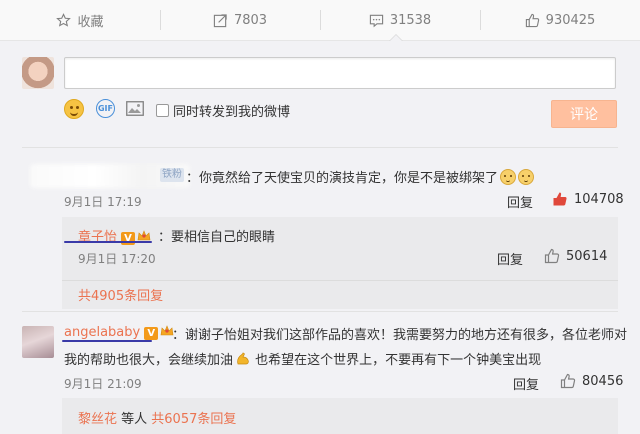 The image size is (640, 434). Describe the element at coordinates (97, 419) in the screenshot. I see `reply-username: 黎丝花` at that location.